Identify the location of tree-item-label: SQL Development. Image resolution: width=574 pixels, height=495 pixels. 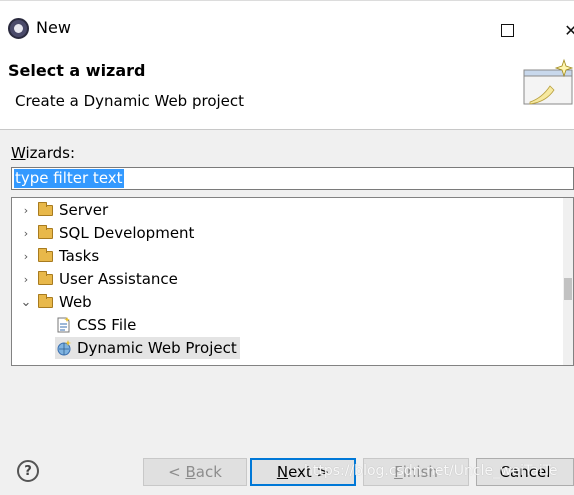
(127, 233).